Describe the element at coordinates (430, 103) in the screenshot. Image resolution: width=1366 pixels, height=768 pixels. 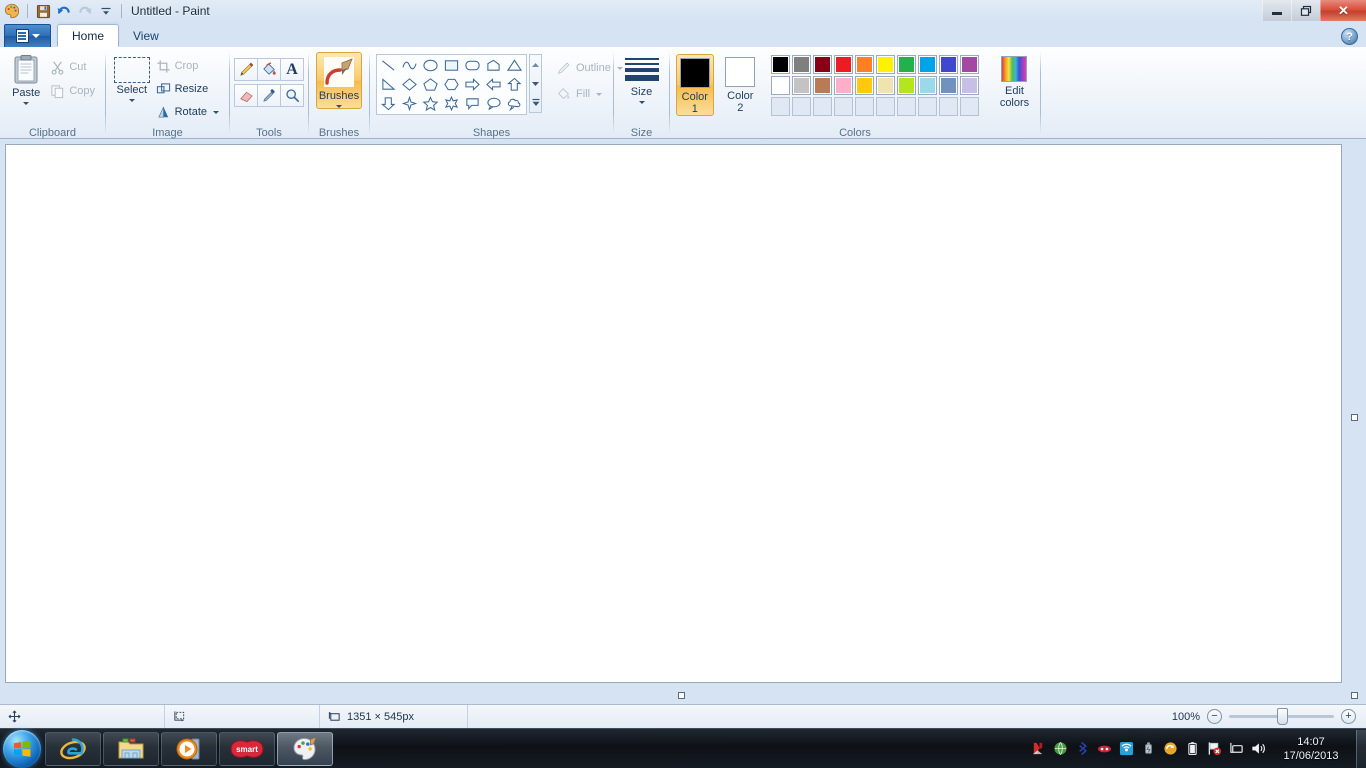
I see `shape-five-point-star` at that location.